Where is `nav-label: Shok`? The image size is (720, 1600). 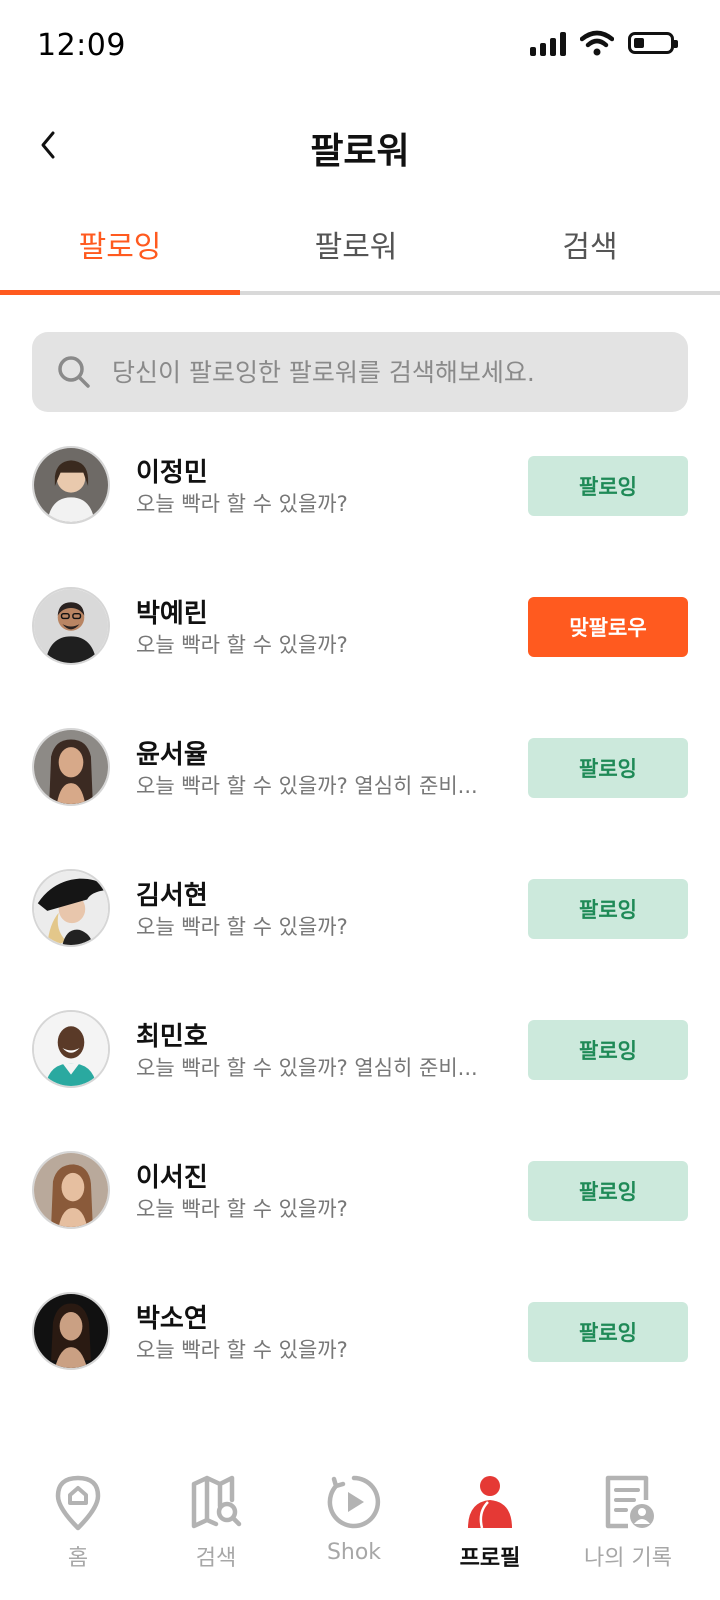 nav-label: Shok is located at coordinates (354, 1552).